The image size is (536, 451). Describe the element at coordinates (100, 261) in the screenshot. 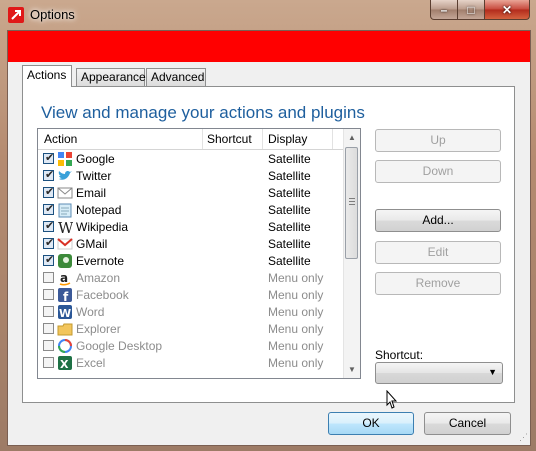

I see `action-name: Evernote` at that location.